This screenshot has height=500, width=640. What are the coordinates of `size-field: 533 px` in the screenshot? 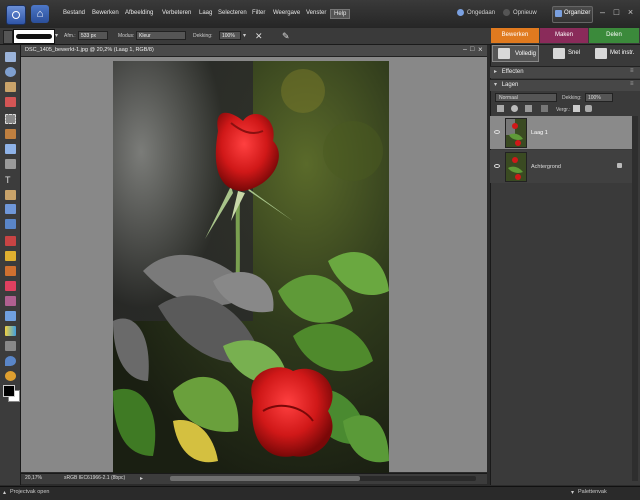 It's located at (93, 35).